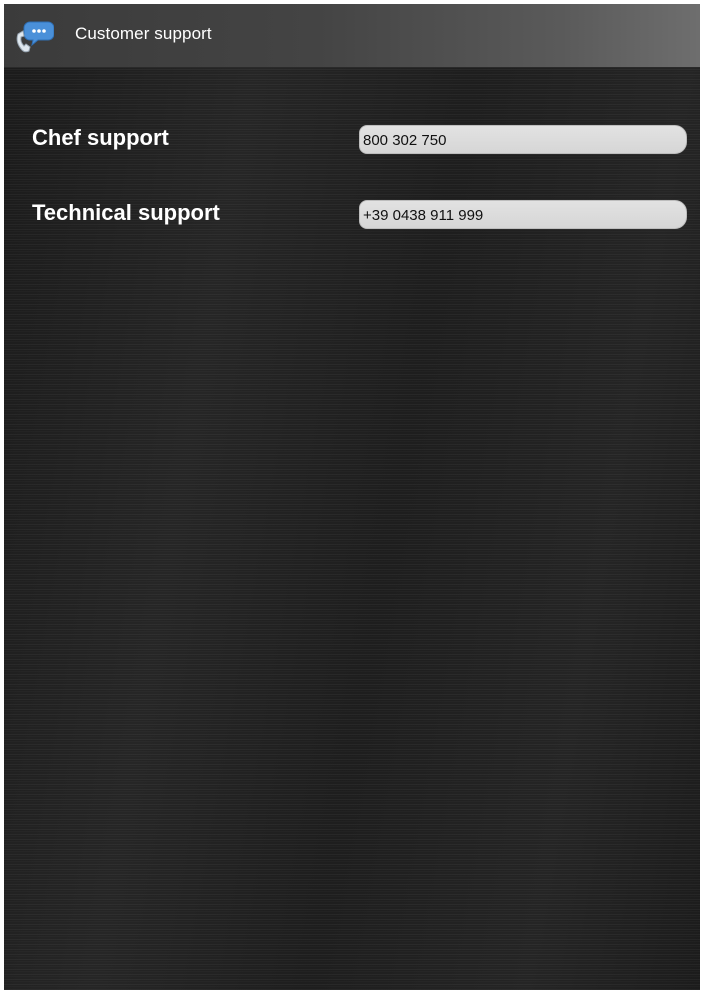 The height and width of the screenshot is (994, 704). I want to click on chef-support-row: Chef support 800 302 750, so click(352, 145).